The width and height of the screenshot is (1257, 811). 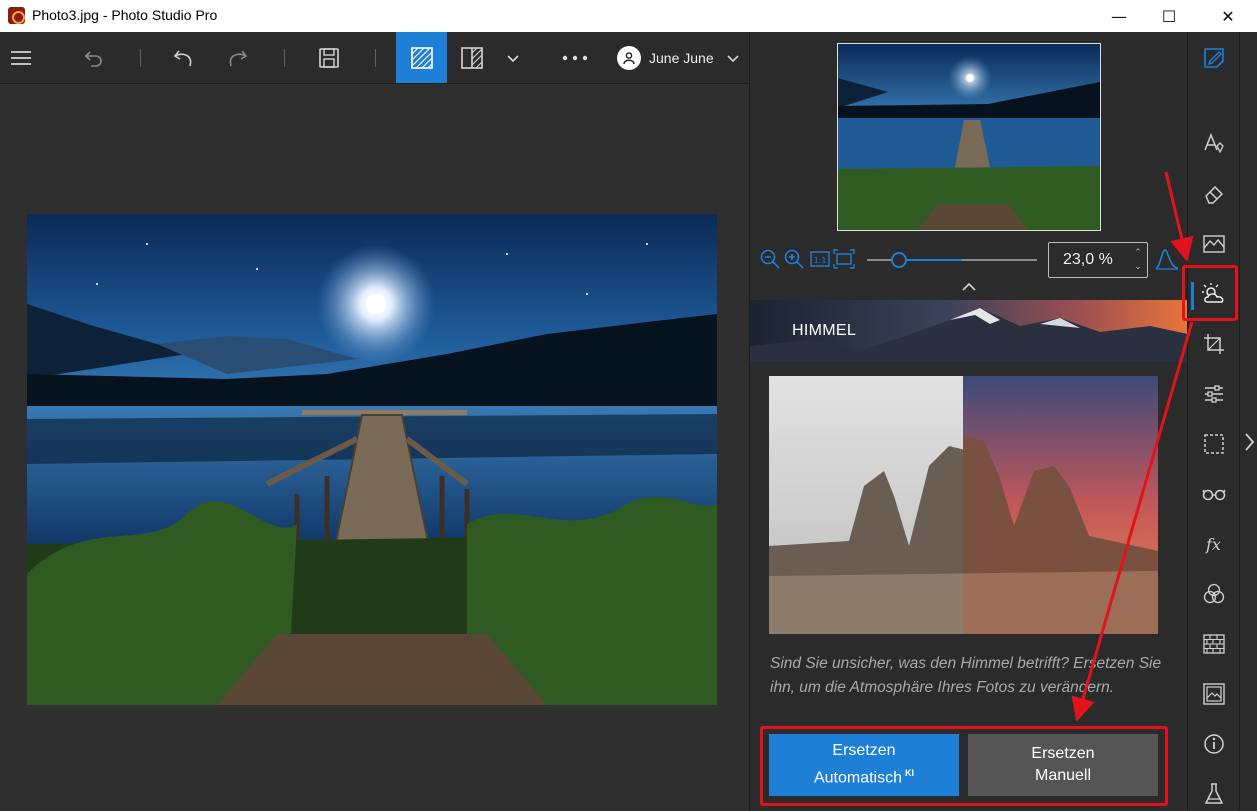 What do you see at coordinates (421, 57) in the screenshot?
I see `single-view-icon` at bounding box center [421, 57].